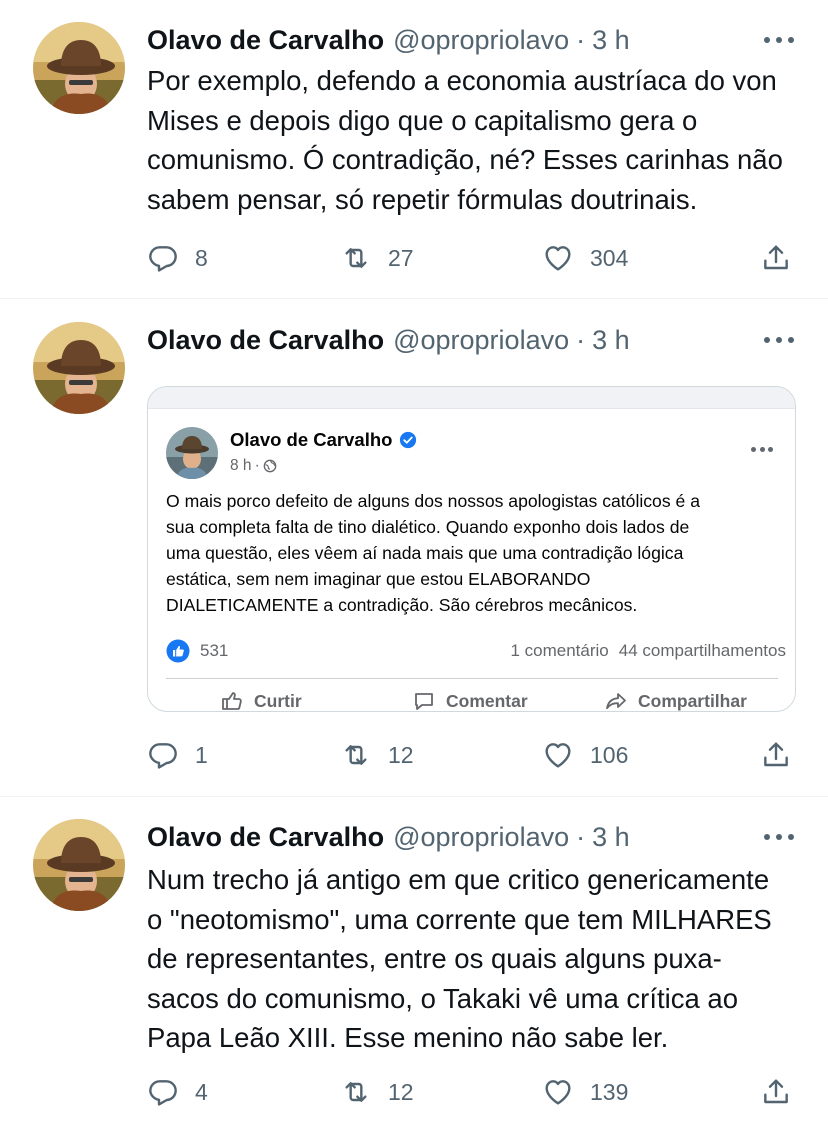 The width and height of the screenshot is (828, 1125). What do you see at coordinates (585, 755) in the screenshot?
I see `like-button: 106` at bounding box center [585, 755].